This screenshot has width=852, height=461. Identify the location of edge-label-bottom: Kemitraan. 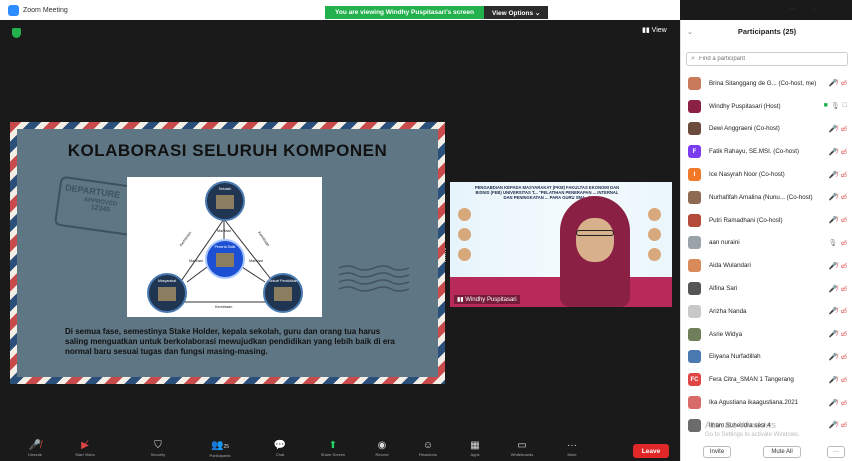
(224, 307).